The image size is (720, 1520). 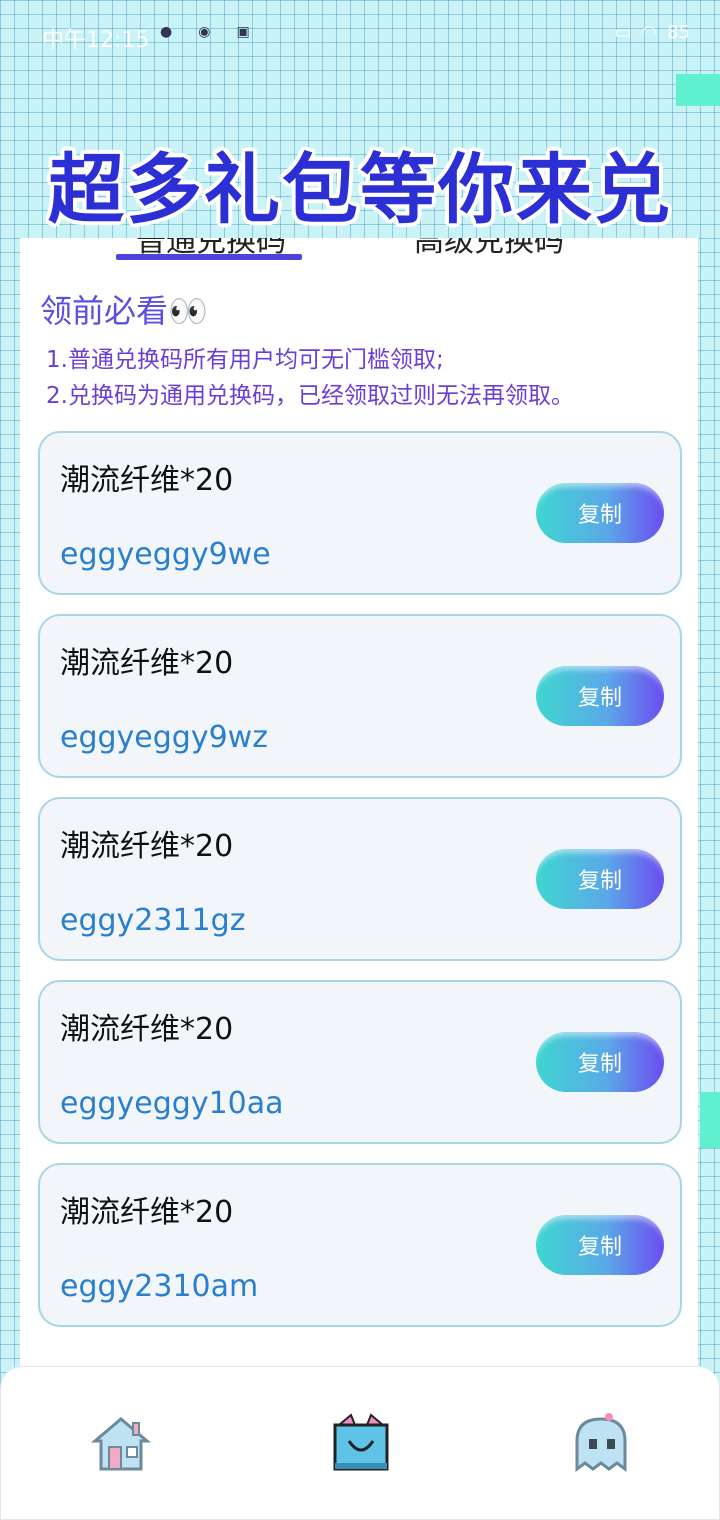 I want to click on notification-icon: ●, so click(x=166, y=32).